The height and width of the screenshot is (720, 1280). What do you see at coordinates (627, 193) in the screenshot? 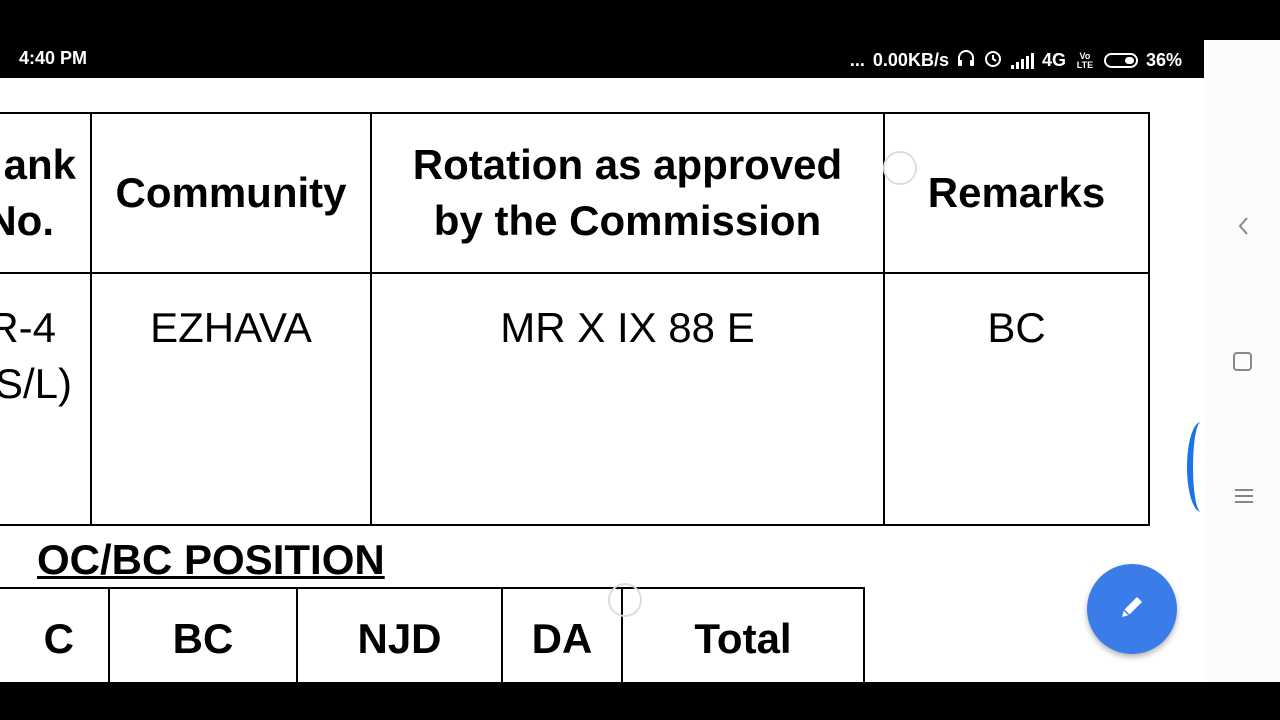
I see `rotation-header: Rotation as approved by the Commission` at bounding box center [627, 193].